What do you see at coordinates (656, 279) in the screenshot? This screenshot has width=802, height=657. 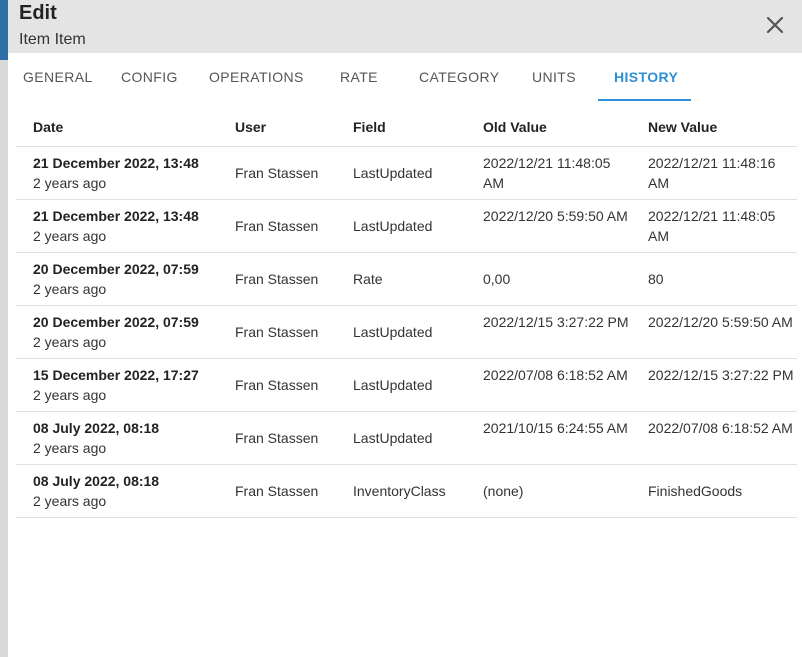 I see `new-value-cell: 80` at bounding box center [656, 279].